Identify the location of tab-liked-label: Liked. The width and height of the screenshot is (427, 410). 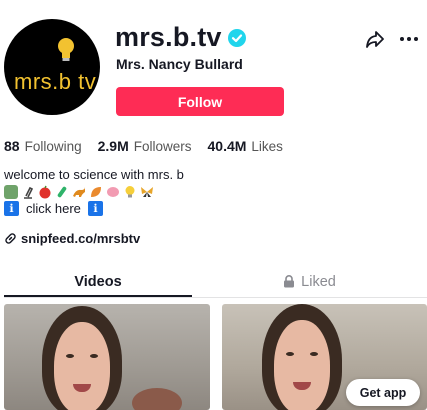
(318, 281).